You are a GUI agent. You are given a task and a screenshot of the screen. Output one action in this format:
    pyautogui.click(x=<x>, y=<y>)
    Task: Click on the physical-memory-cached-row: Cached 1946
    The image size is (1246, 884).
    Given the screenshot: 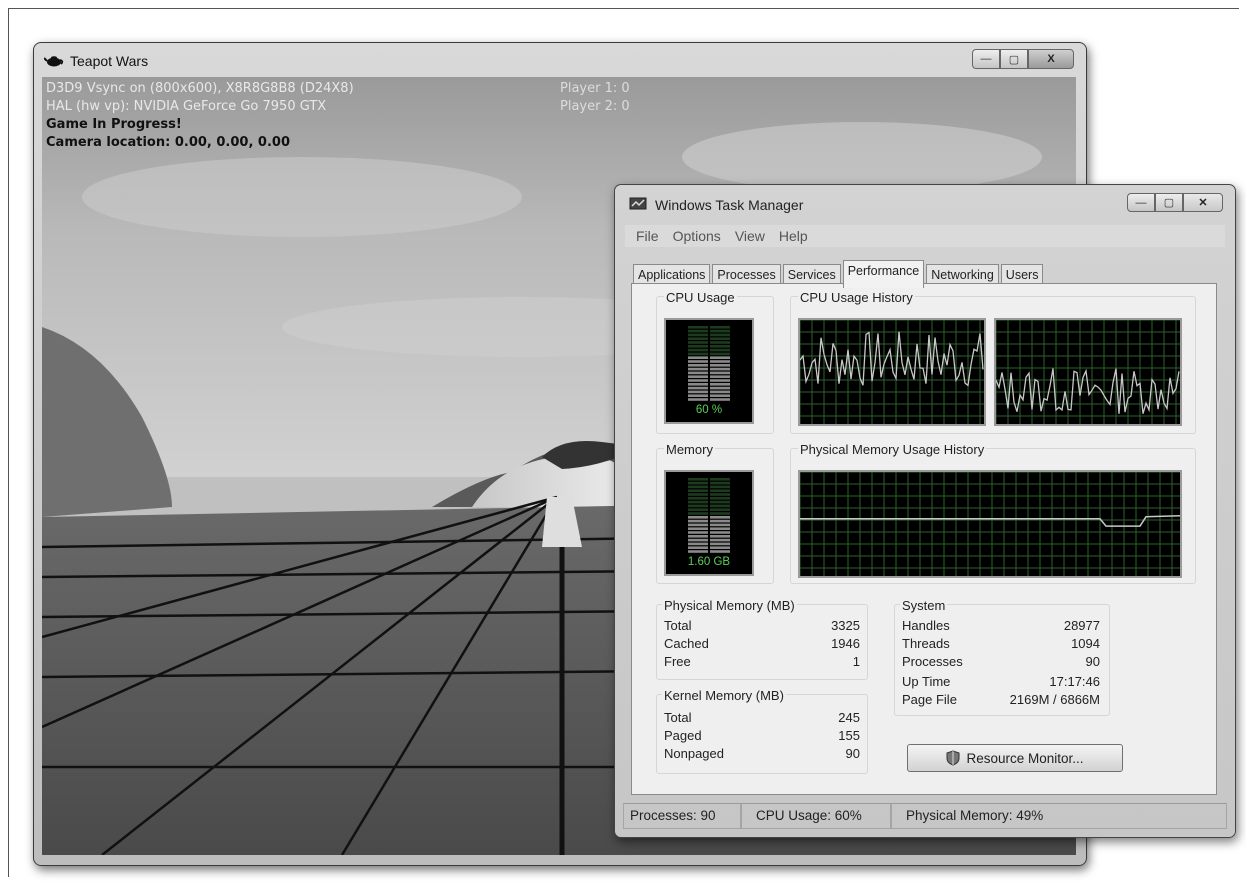 What is the action you would take?
    pyautogui.click(x=762, y=643)
    